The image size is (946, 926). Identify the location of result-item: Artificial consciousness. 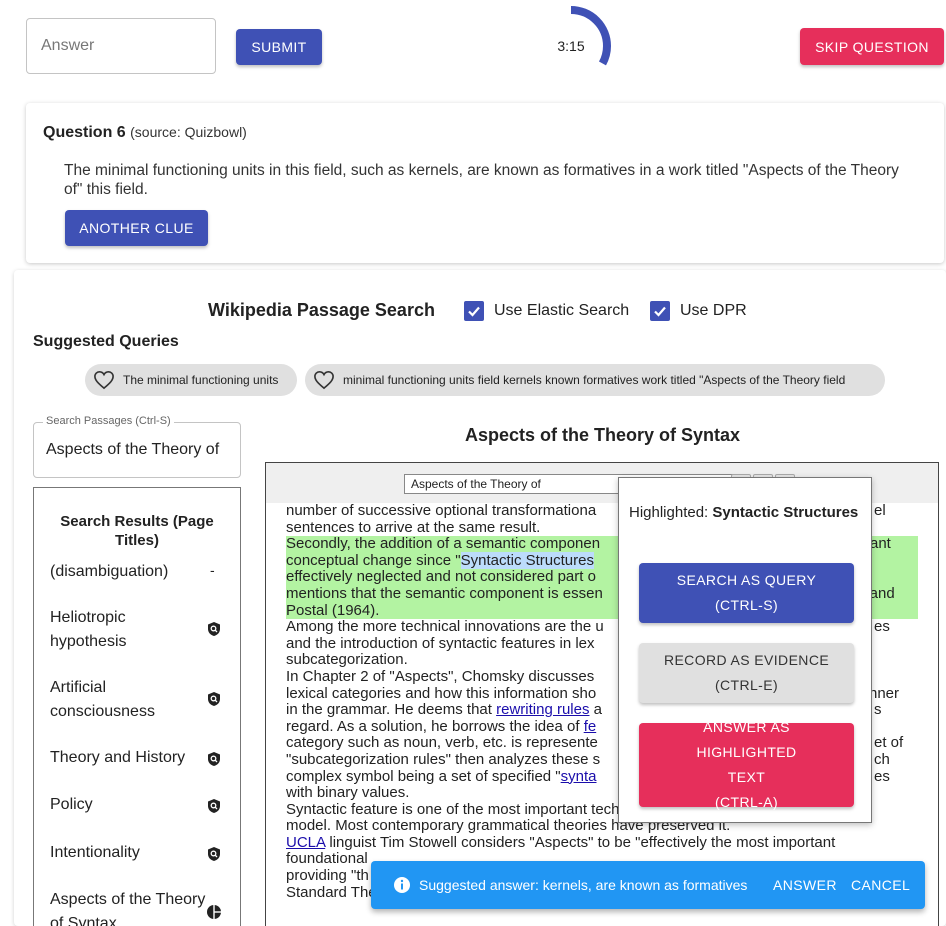
(125, 700).